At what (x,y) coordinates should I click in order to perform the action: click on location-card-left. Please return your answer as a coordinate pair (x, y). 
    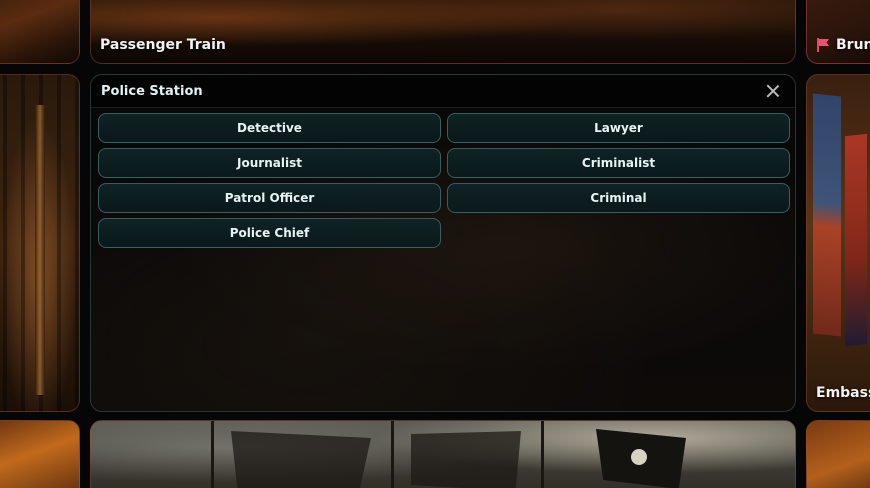
    Looking at the image, I should click on (40, 243).